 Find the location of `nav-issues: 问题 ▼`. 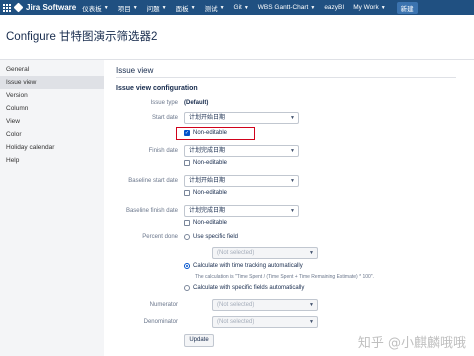

nav-issues: 问题 ▼ is located at coordinates (157, 8).